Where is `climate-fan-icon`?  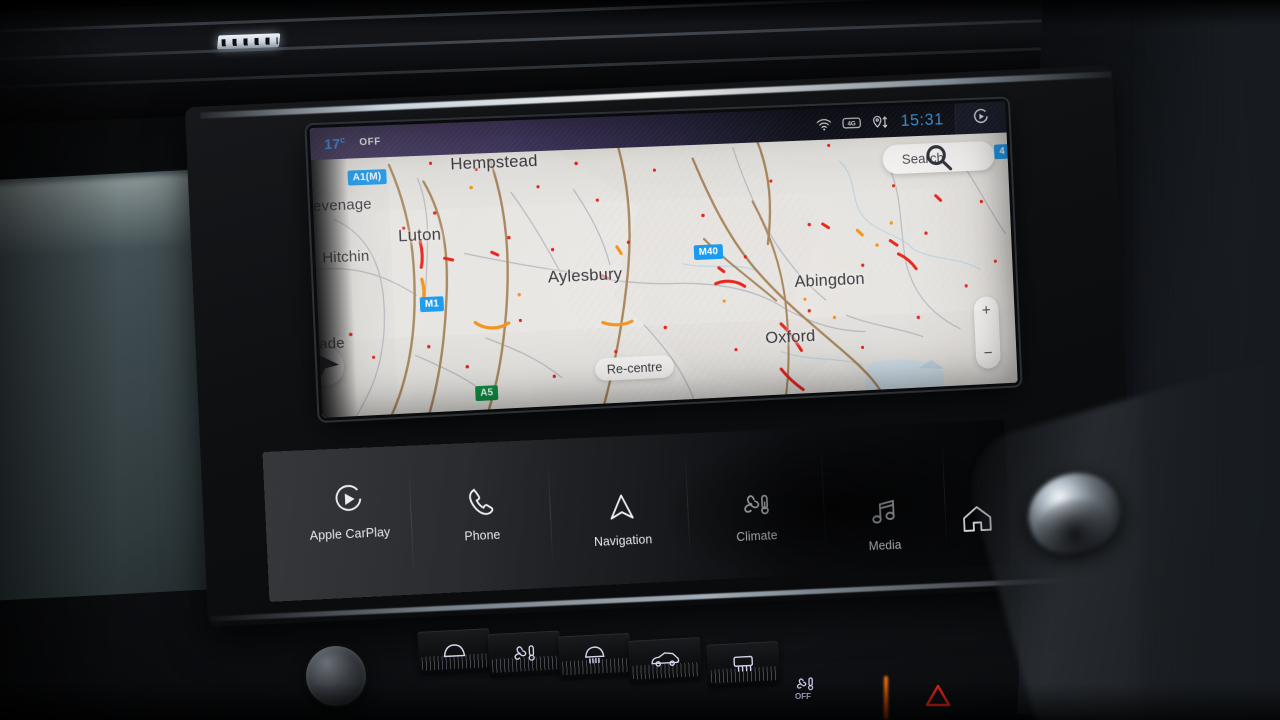
climate-fan-icon is located at coordinates (755, 508).